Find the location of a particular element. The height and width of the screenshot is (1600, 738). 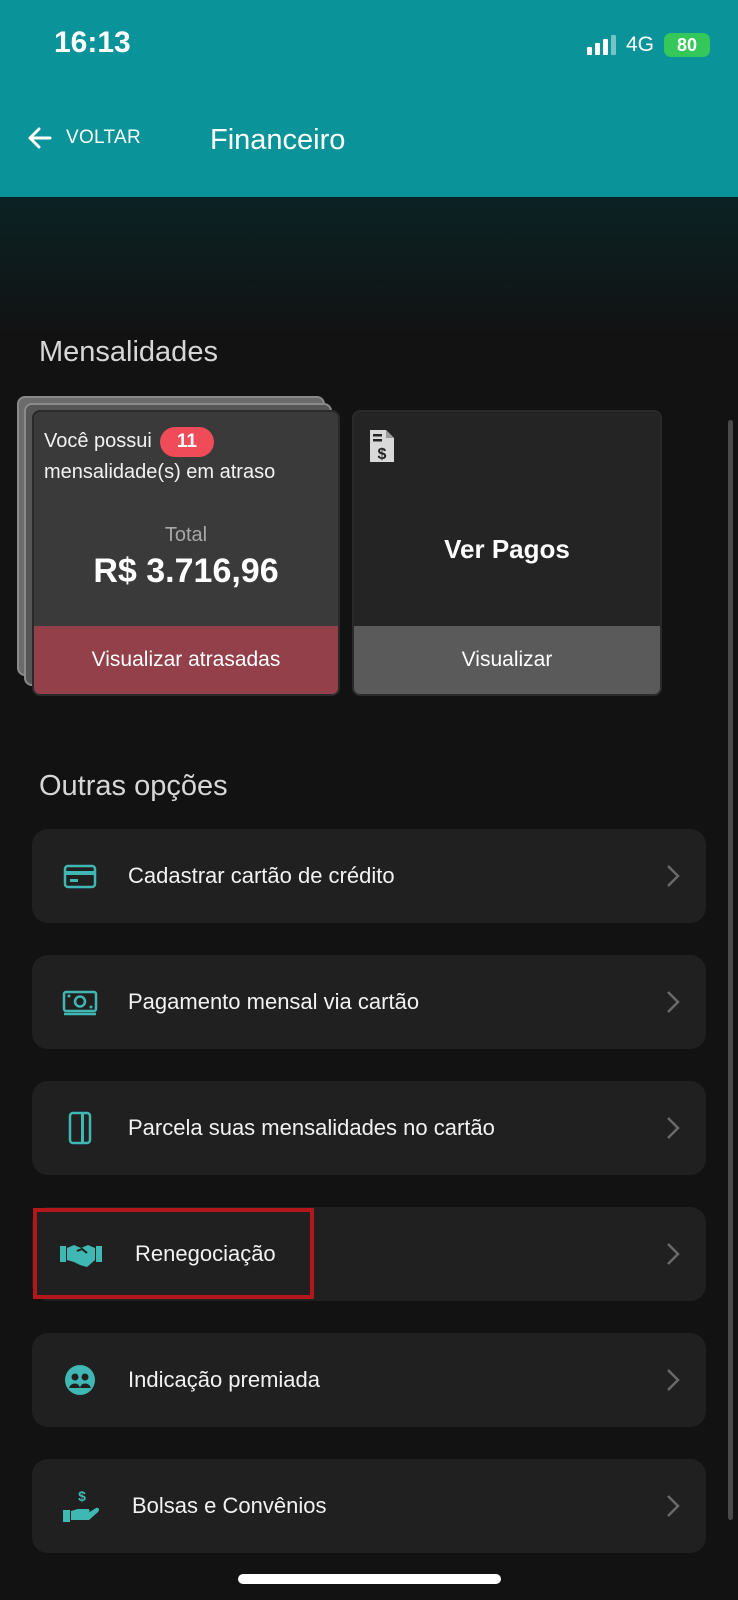

total-label: Total is located at coordinates (186, 535).